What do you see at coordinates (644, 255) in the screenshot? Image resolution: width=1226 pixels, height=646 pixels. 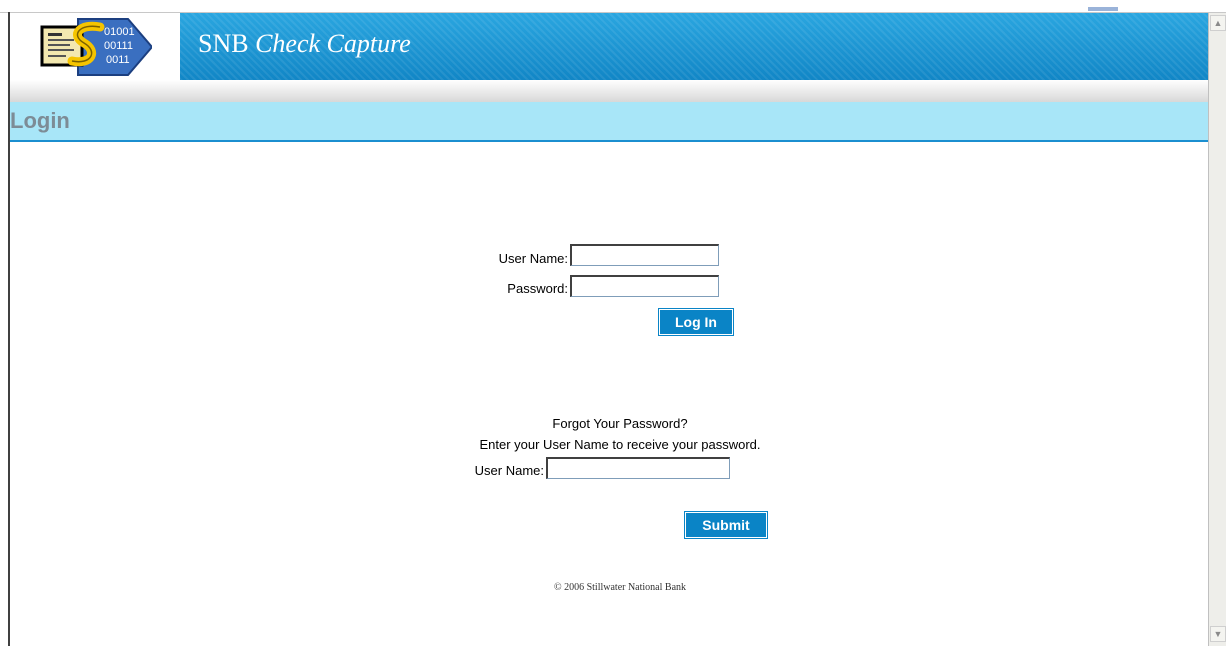 I see `username-input` at bounding box center [644, 255].